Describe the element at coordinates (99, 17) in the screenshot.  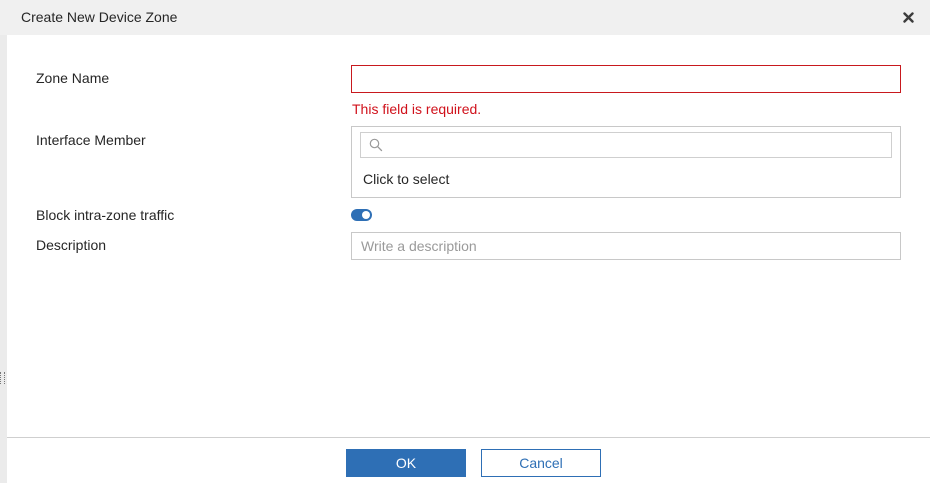
I see `dialog-title: Create New Device Zone` at that location.